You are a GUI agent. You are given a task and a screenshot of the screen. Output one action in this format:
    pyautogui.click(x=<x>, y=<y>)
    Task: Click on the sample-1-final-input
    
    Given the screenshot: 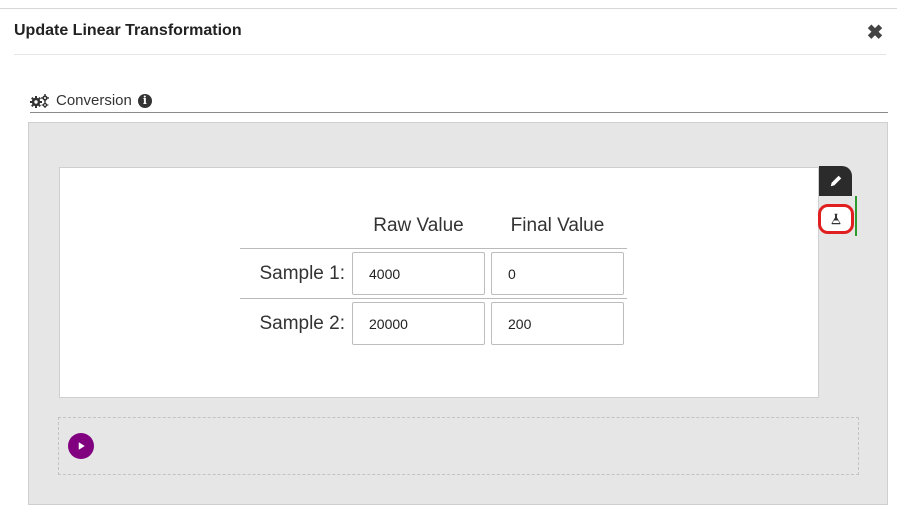 What is the action you would take?
    pyautogui.click(x=557, y=273)
    